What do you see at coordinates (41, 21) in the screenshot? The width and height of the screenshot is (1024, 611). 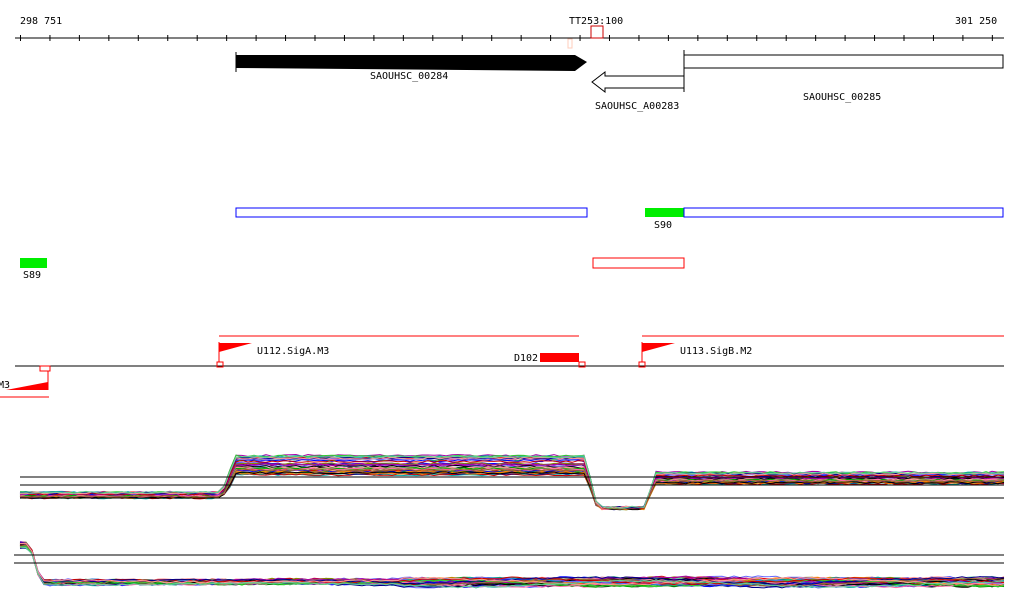 I see `ruler-start-label: 298 751` at bounding box center [41, 21].